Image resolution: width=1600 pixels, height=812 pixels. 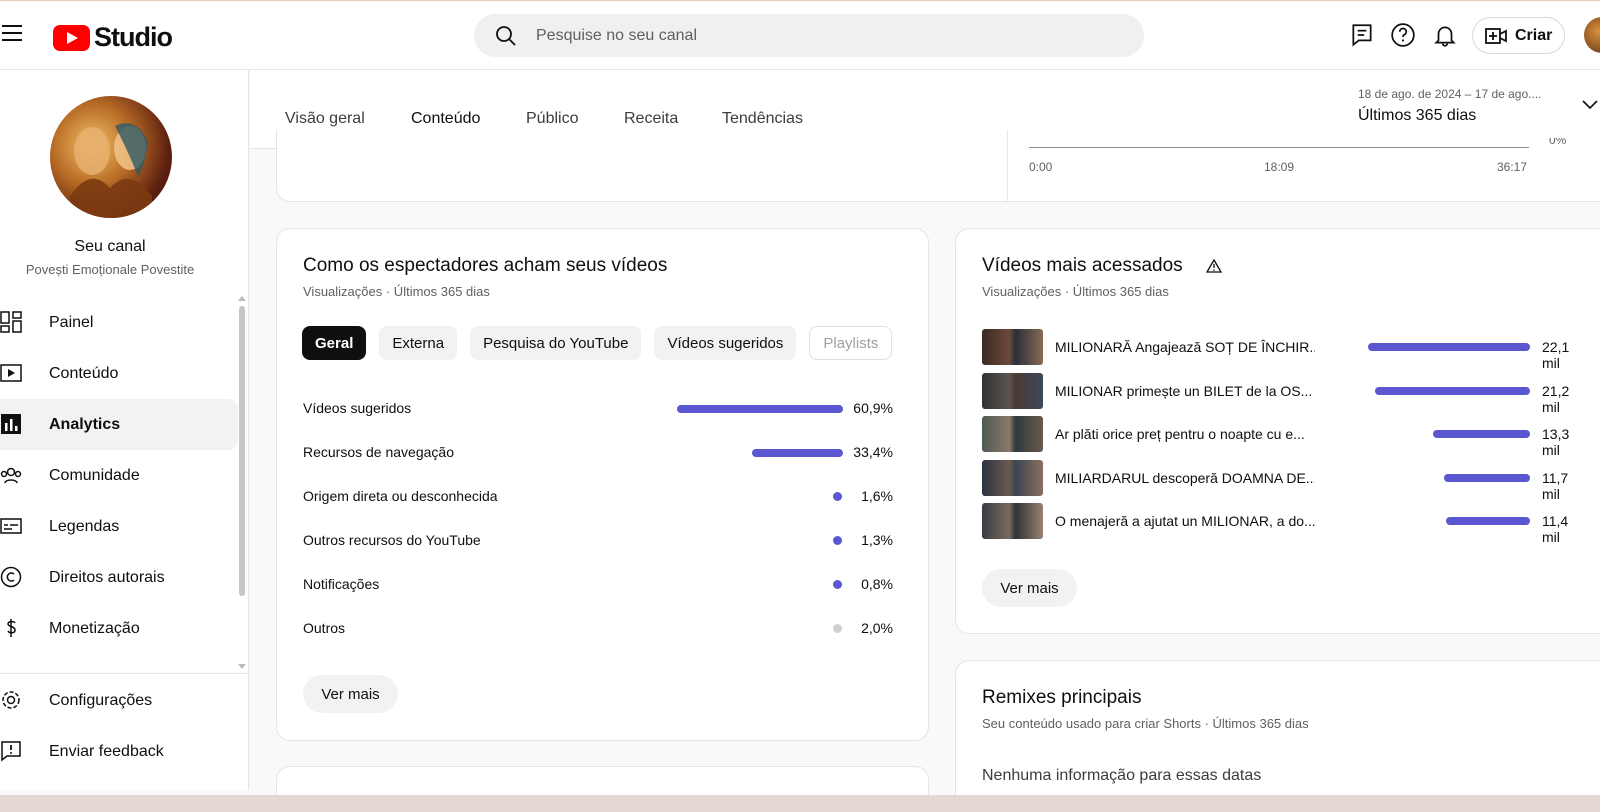 What do you see at coordinates (552, 119) in the screenshot?
I see `tab-publico: Público` at bounding box center [552, 119].